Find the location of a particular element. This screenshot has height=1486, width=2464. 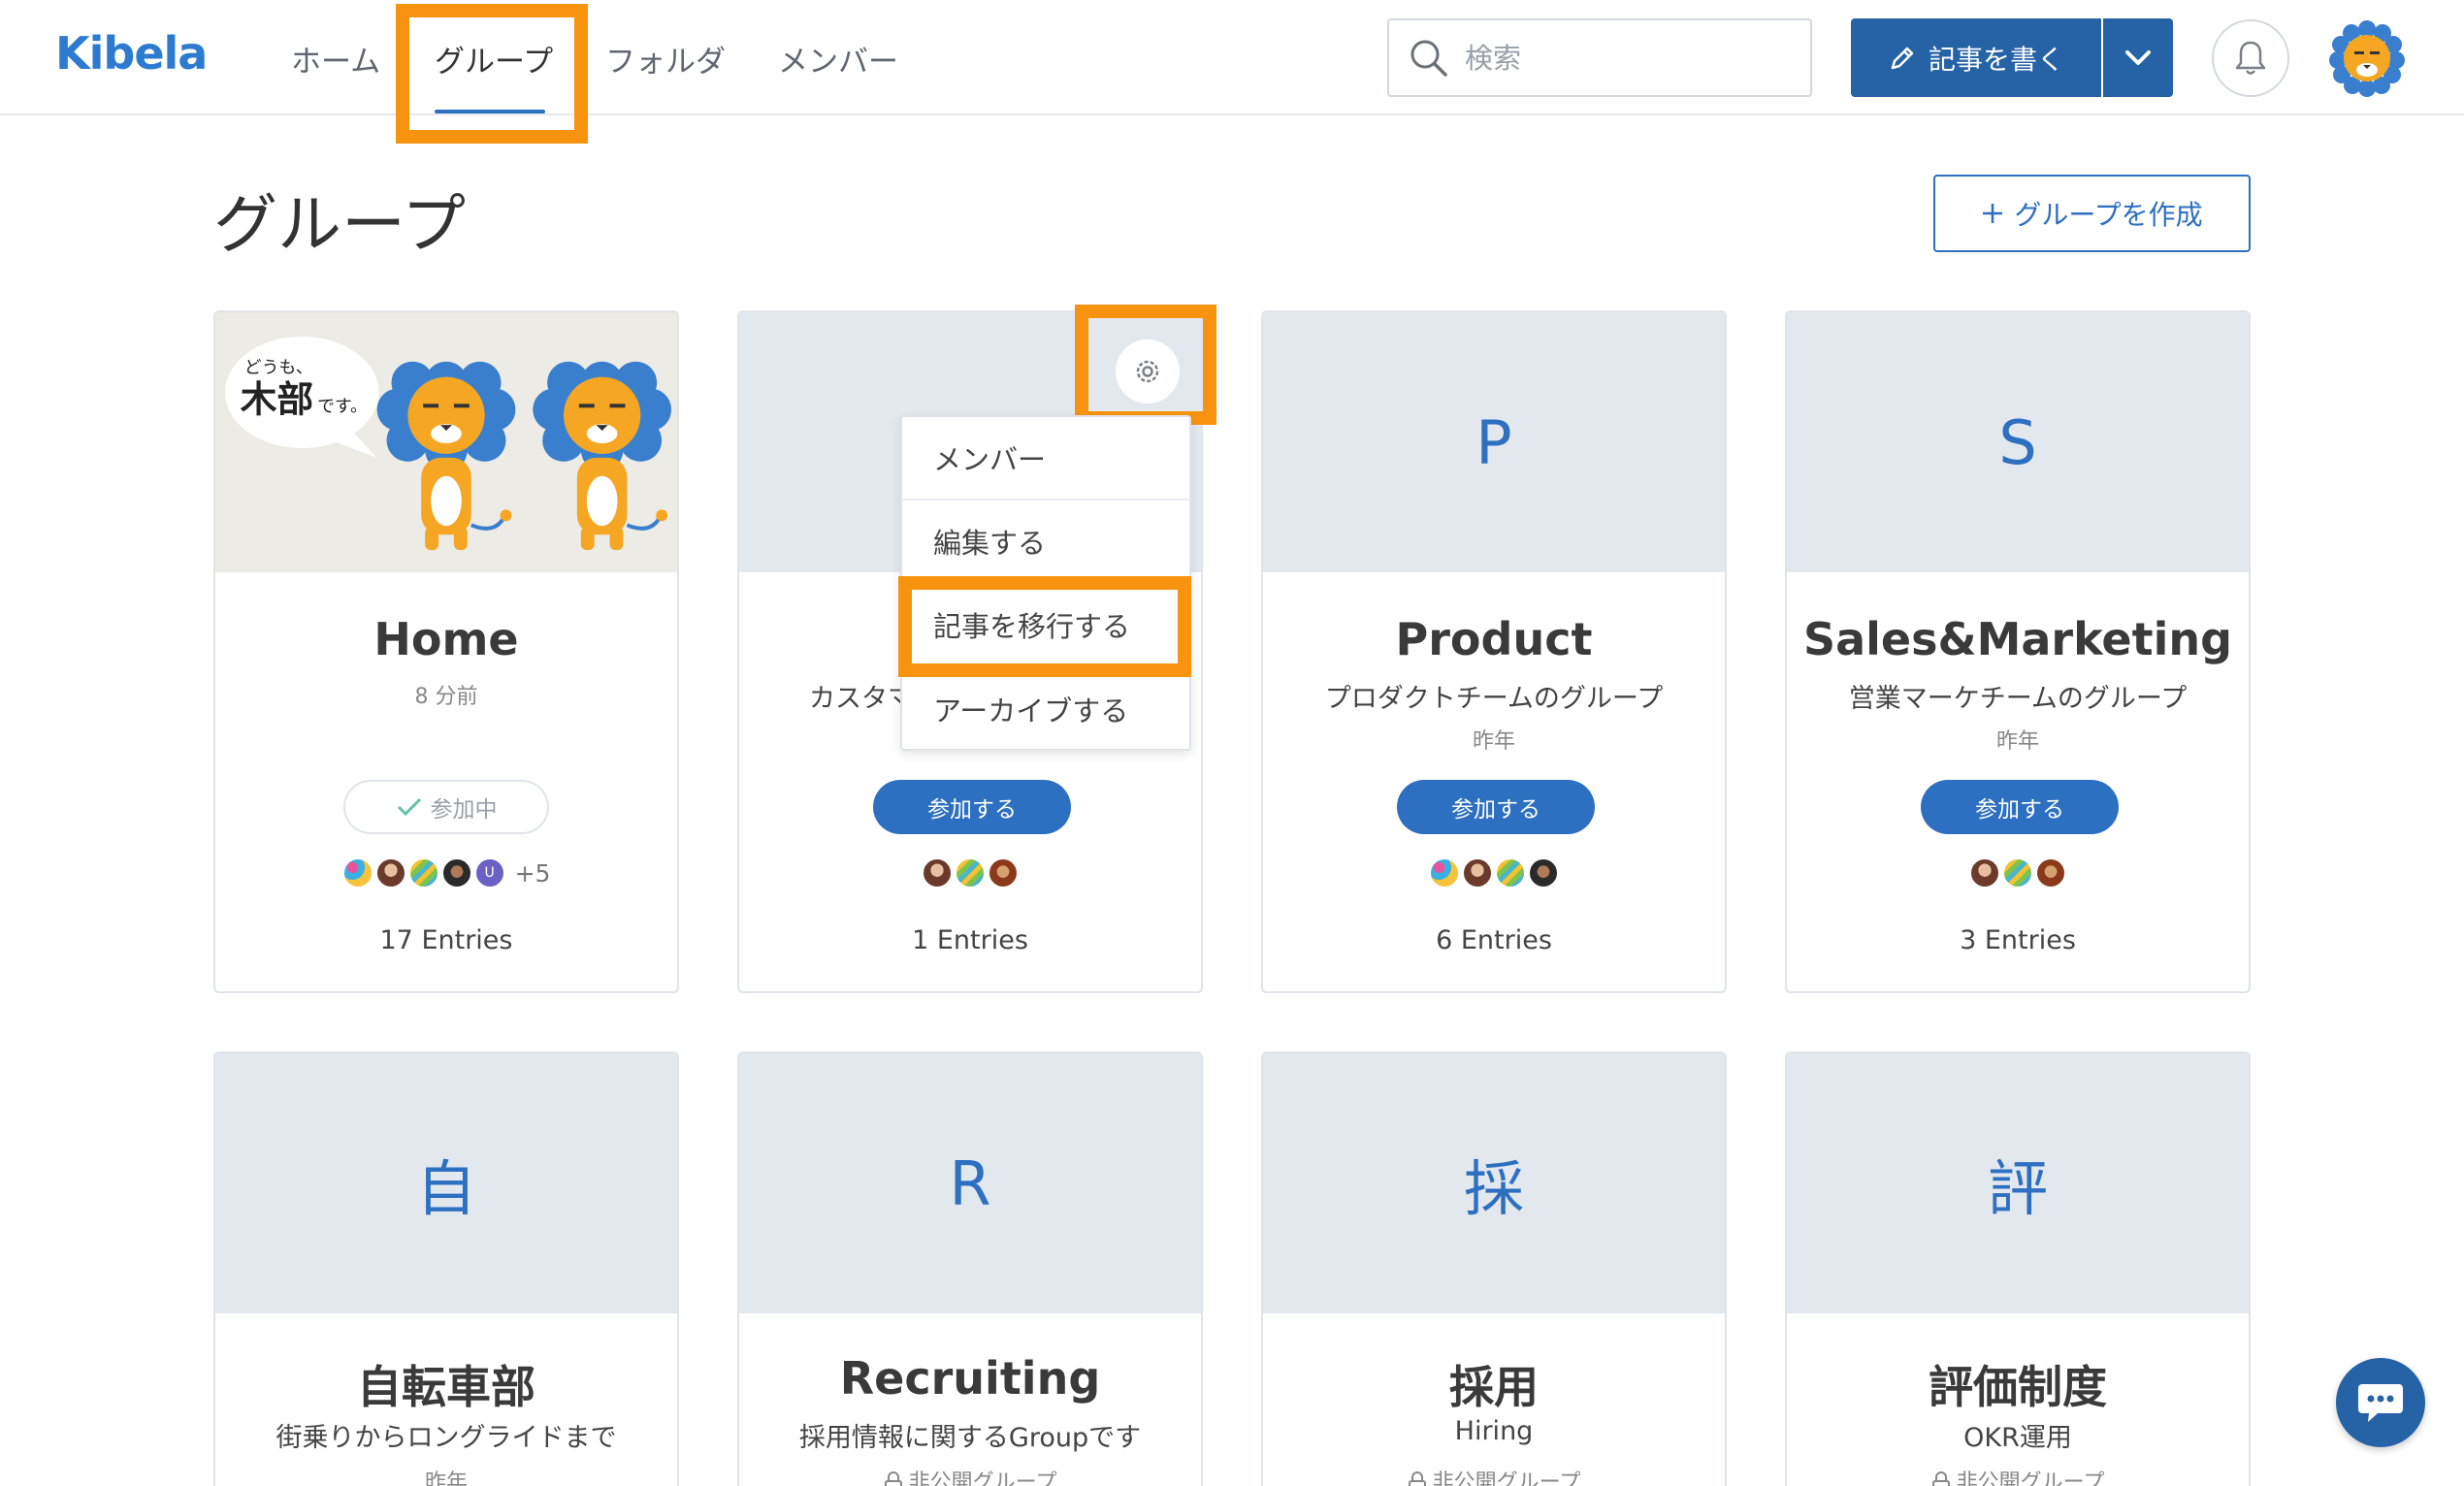

group-initial: S is located at coordinates (2017, 442).